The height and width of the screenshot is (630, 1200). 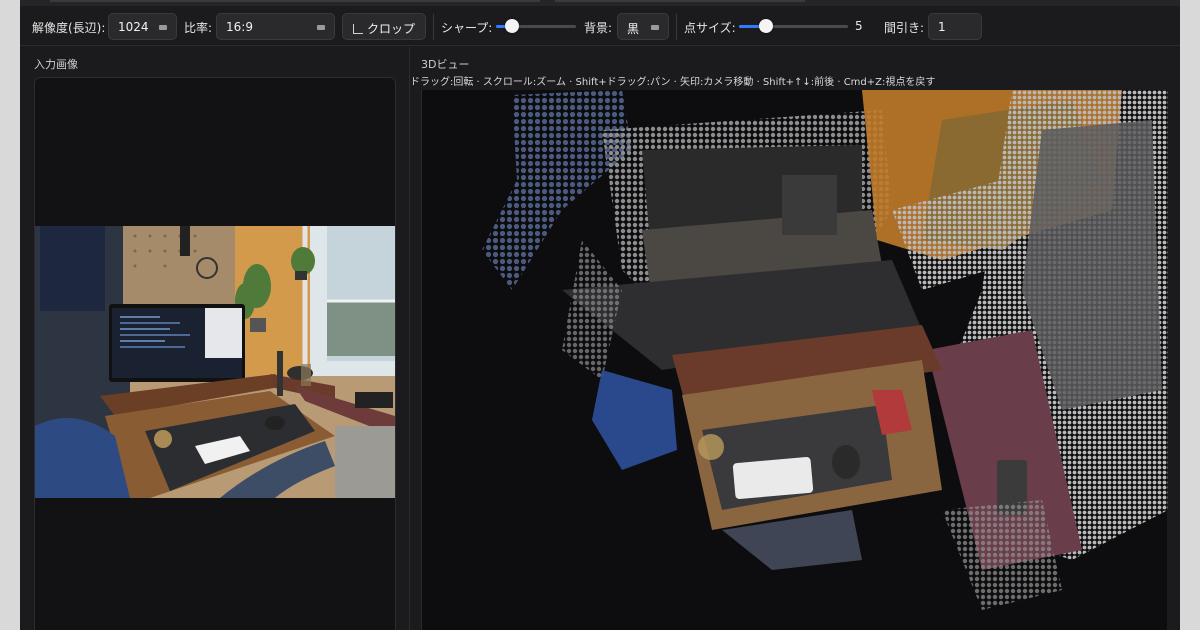 I want to click on crop-icon, so click(x=358, y=29).